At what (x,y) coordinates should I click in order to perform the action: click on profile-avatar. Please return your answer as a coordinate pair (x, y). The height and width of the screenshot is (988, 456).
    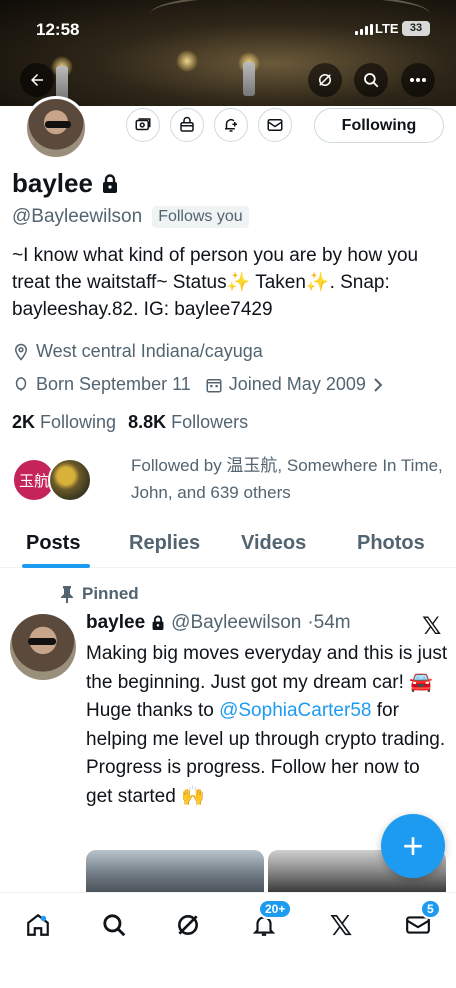
    Looking at the image, I should click on (56, 128).